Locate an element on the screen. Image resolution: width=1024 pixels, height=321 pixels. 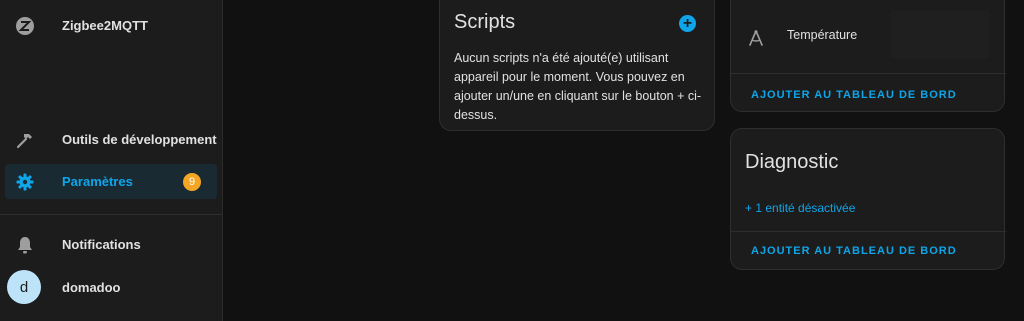
hammer-icon is located at coordinates (25, 140).